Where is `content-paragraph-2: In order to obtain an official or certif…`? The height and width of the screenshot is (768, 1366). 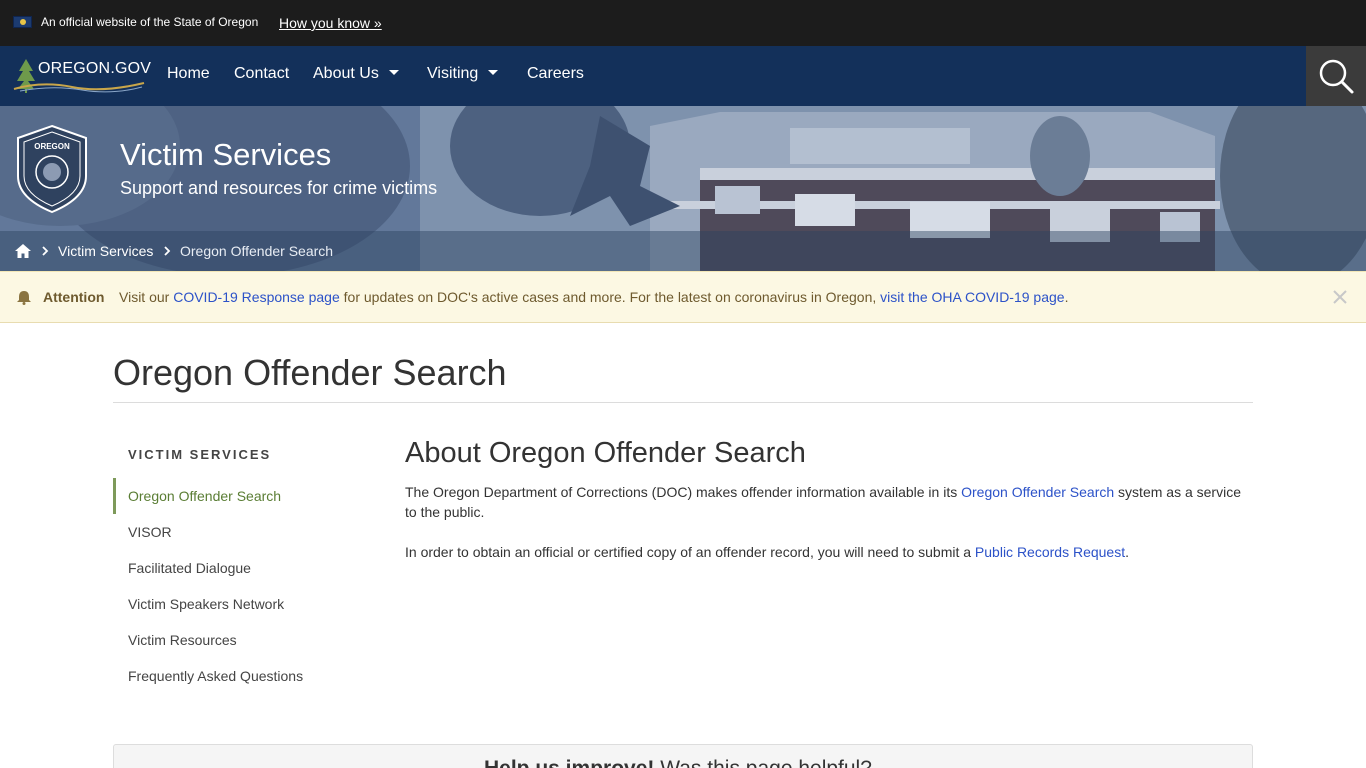
content-paragraph-2: In order to obtain an official or certif… is located at coordinates (829, 552).